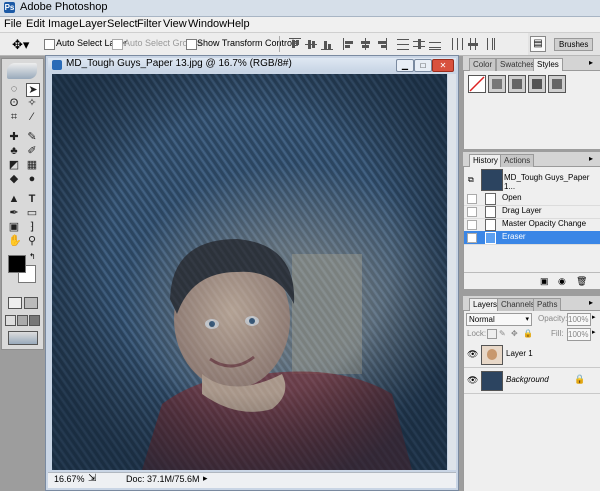 Image resolution: width=600 pixels, height=491 pixels. I want to click on distribute-top-icon, so click(403, 44).